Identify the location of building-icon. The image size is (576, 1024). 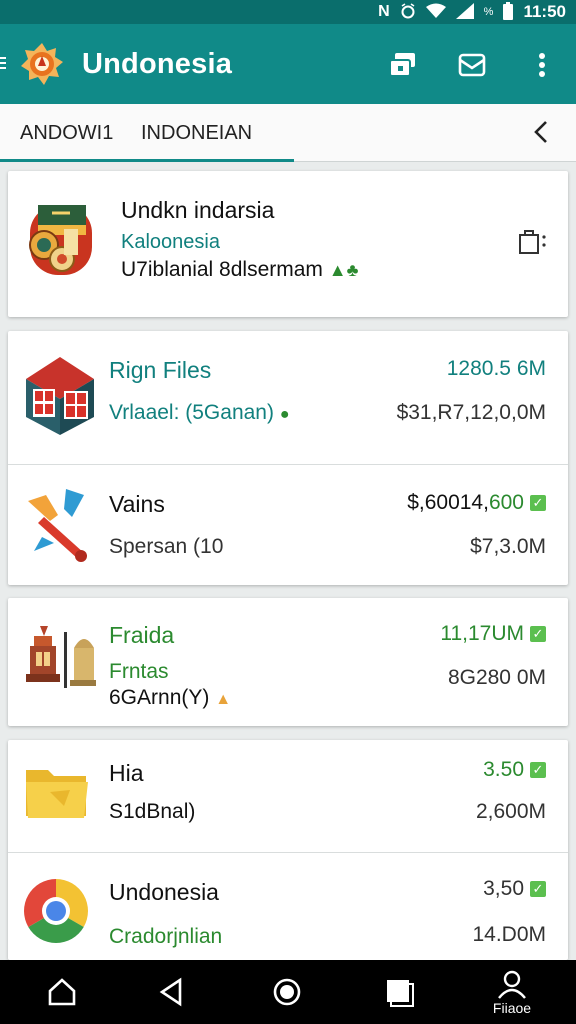
(60, 395).